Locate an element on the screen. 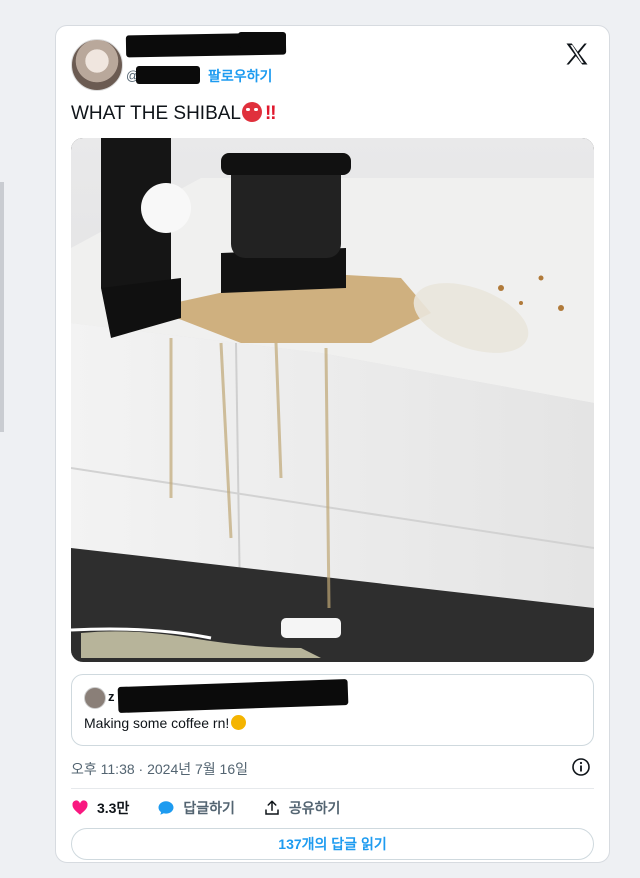 Image resolution: width=640 pixels, height=878 pixels. reply-button: 답글하기 is located at coordinates (196, 808).